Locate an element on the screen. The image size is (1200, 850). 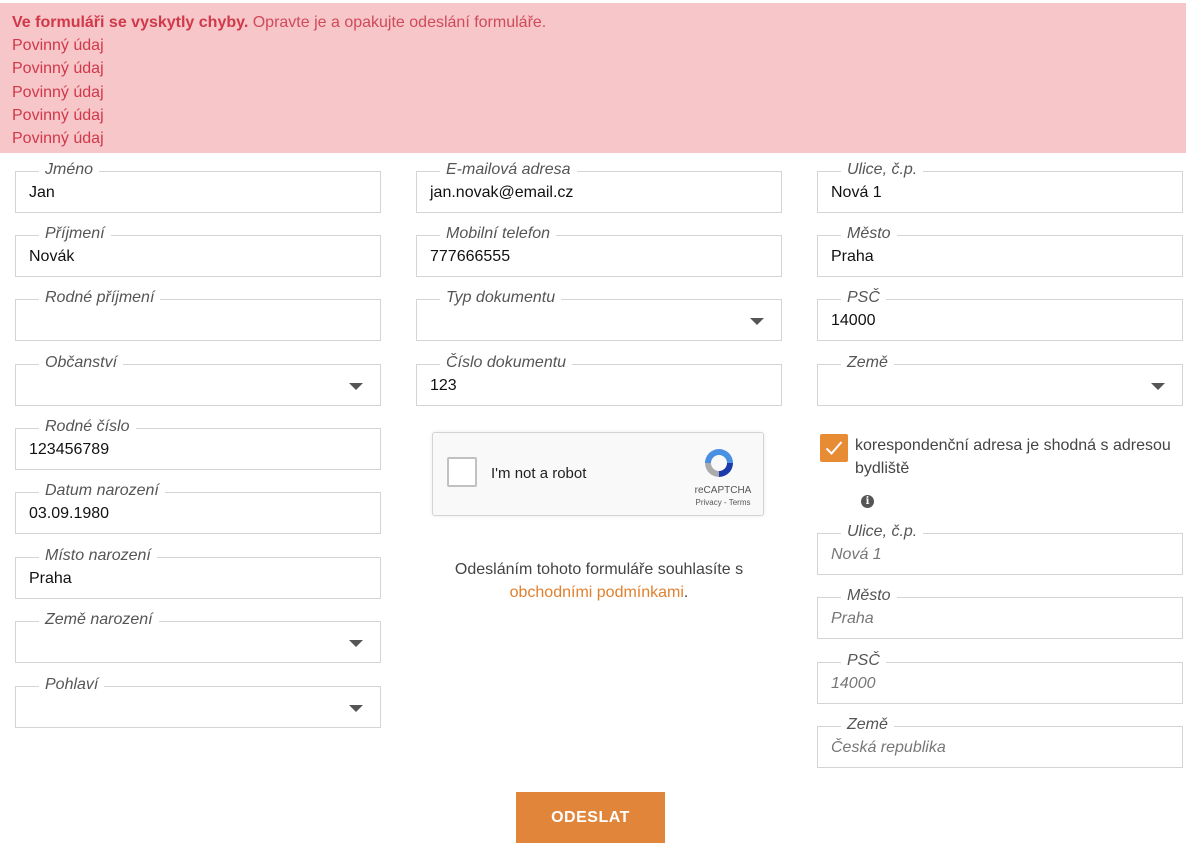
correspondence-checkbox is located at coordinates (834, 448).